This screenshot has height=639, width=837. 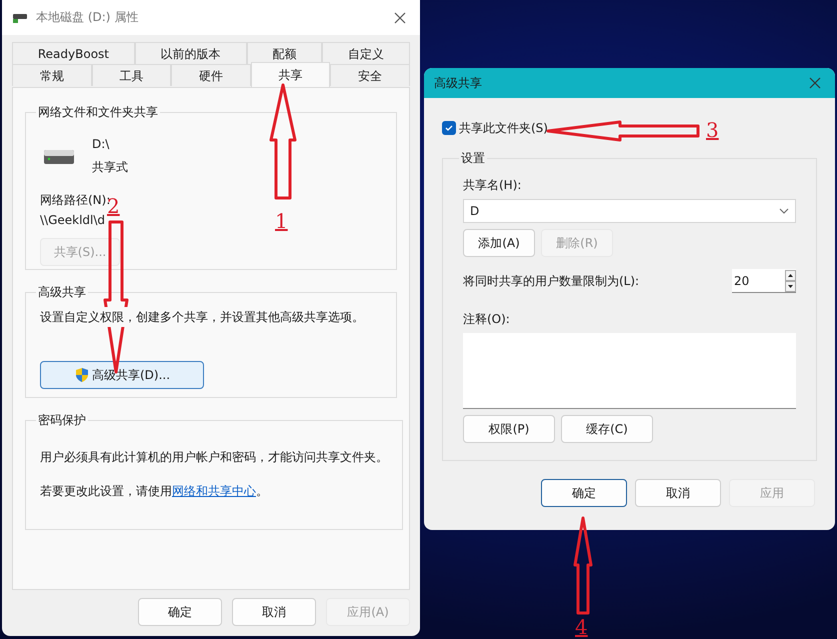 What do you see at coordinates (551, 281) in the screenshot?
I see `limit-label: 将同时共享的用户数量限制为(L):` at bounding box center [551, 281].